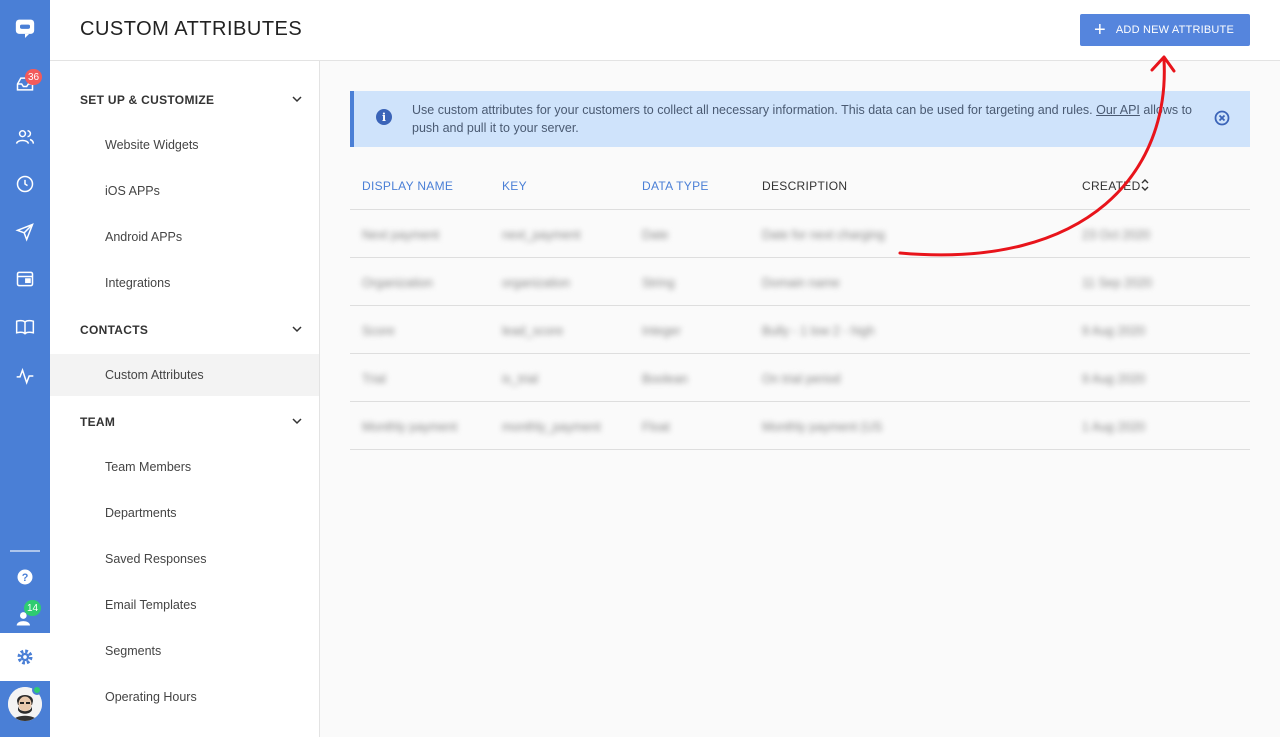 This screenshot has width=1280, height=737. I want to click on close-icon, so click(1222, 118).